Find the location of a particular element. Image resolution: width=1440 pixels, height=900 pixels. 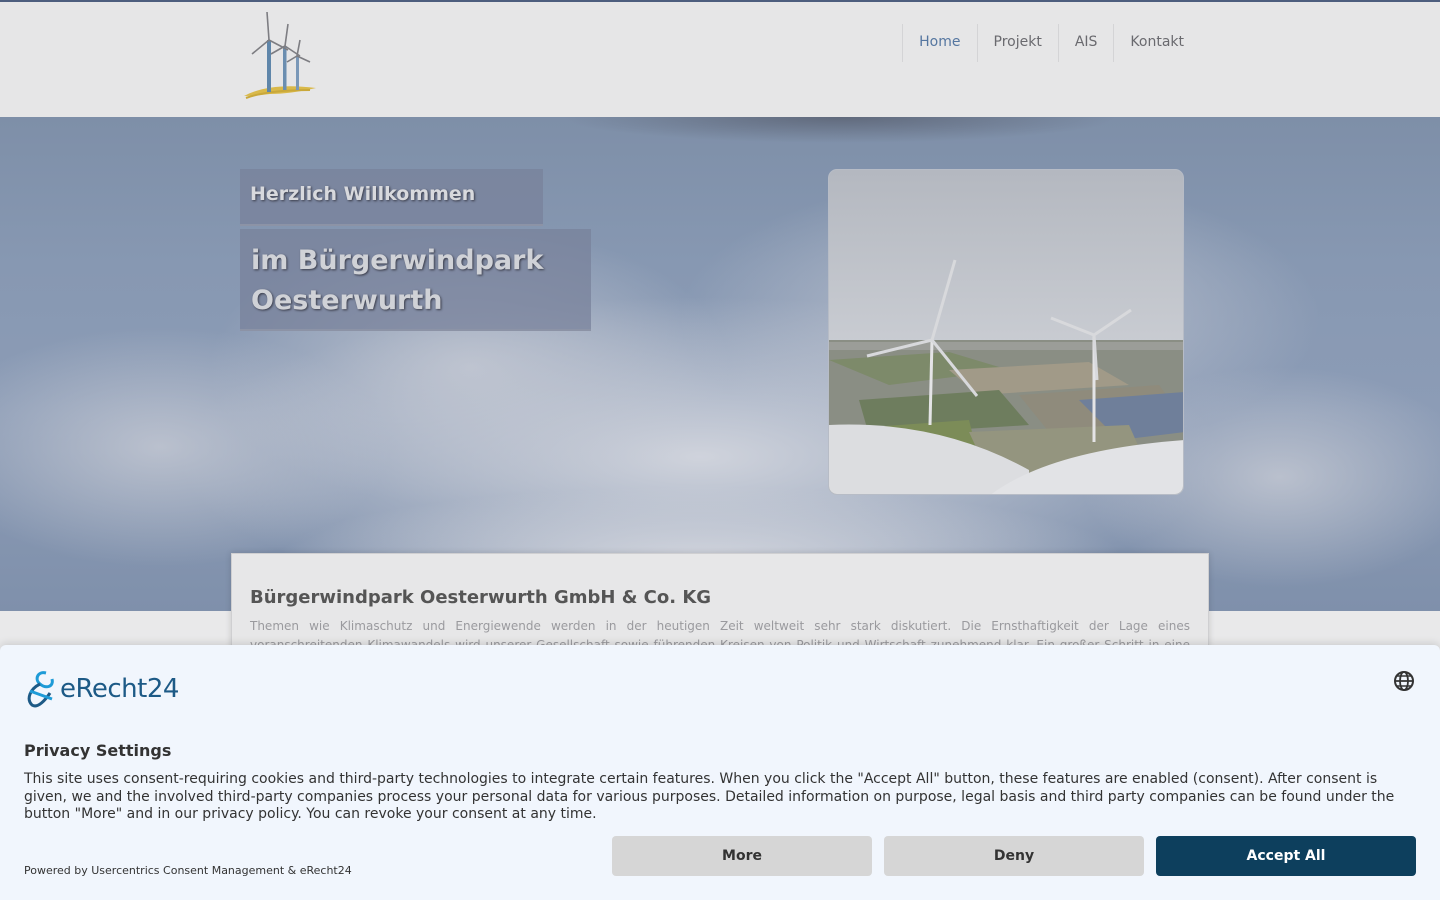

erecht24-logo: eRecht24 is located at coordinates (101, 689).